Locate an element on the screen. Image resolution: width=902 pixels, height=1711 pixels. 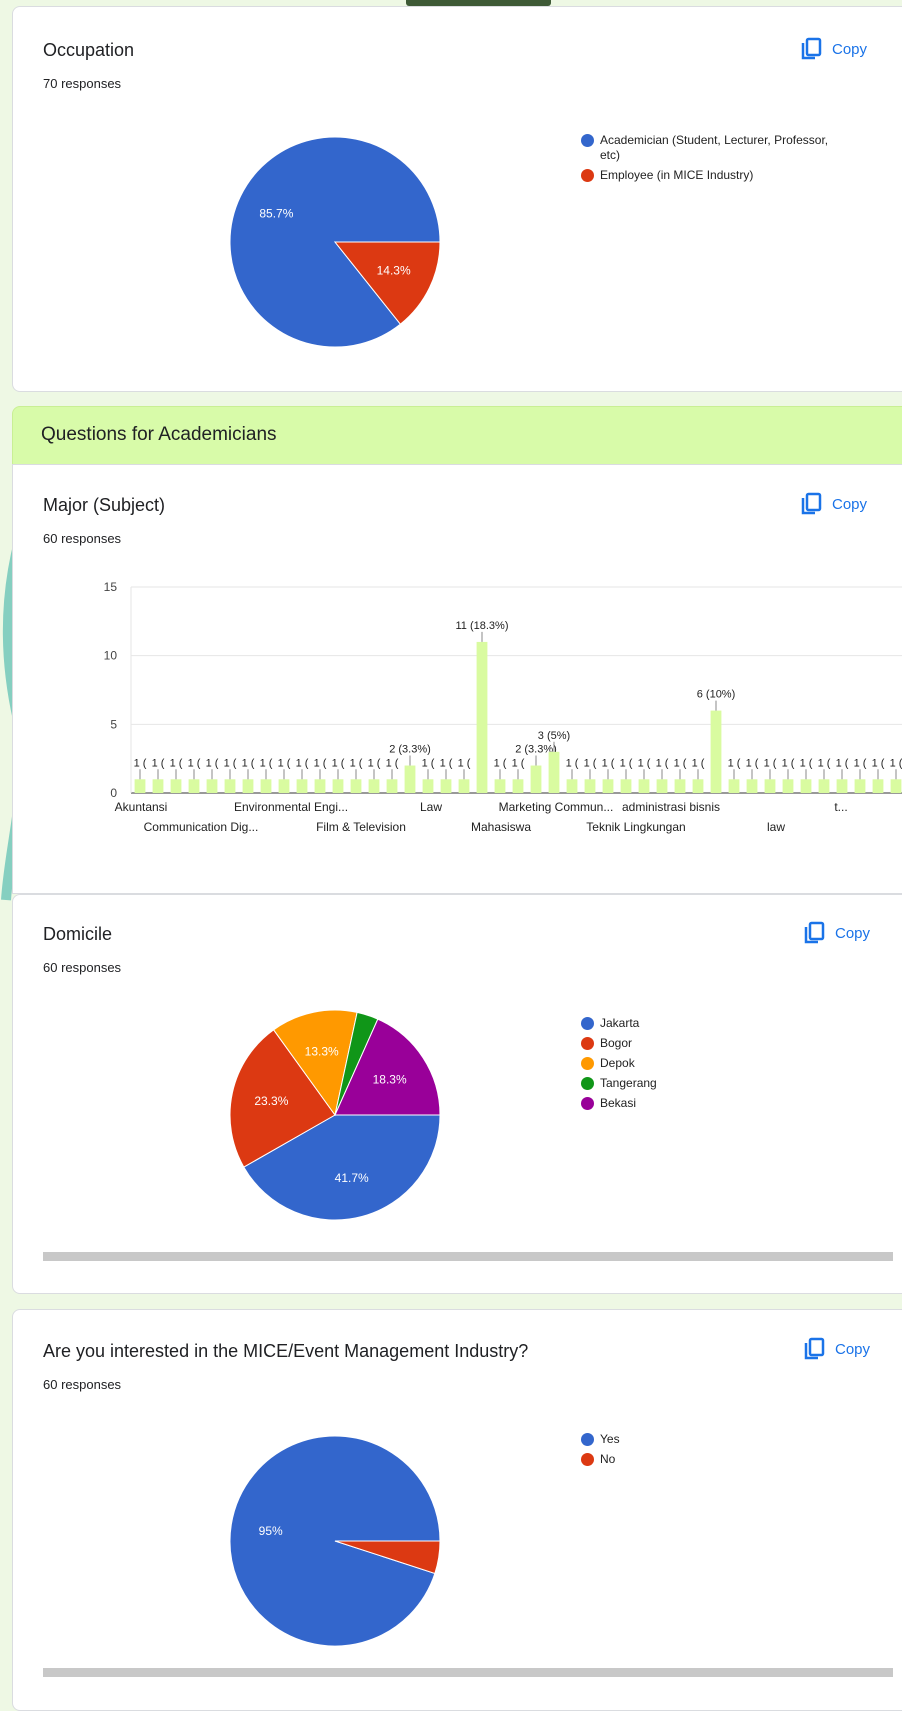
response-count: 60 responses is located at coordinates (82, 538).